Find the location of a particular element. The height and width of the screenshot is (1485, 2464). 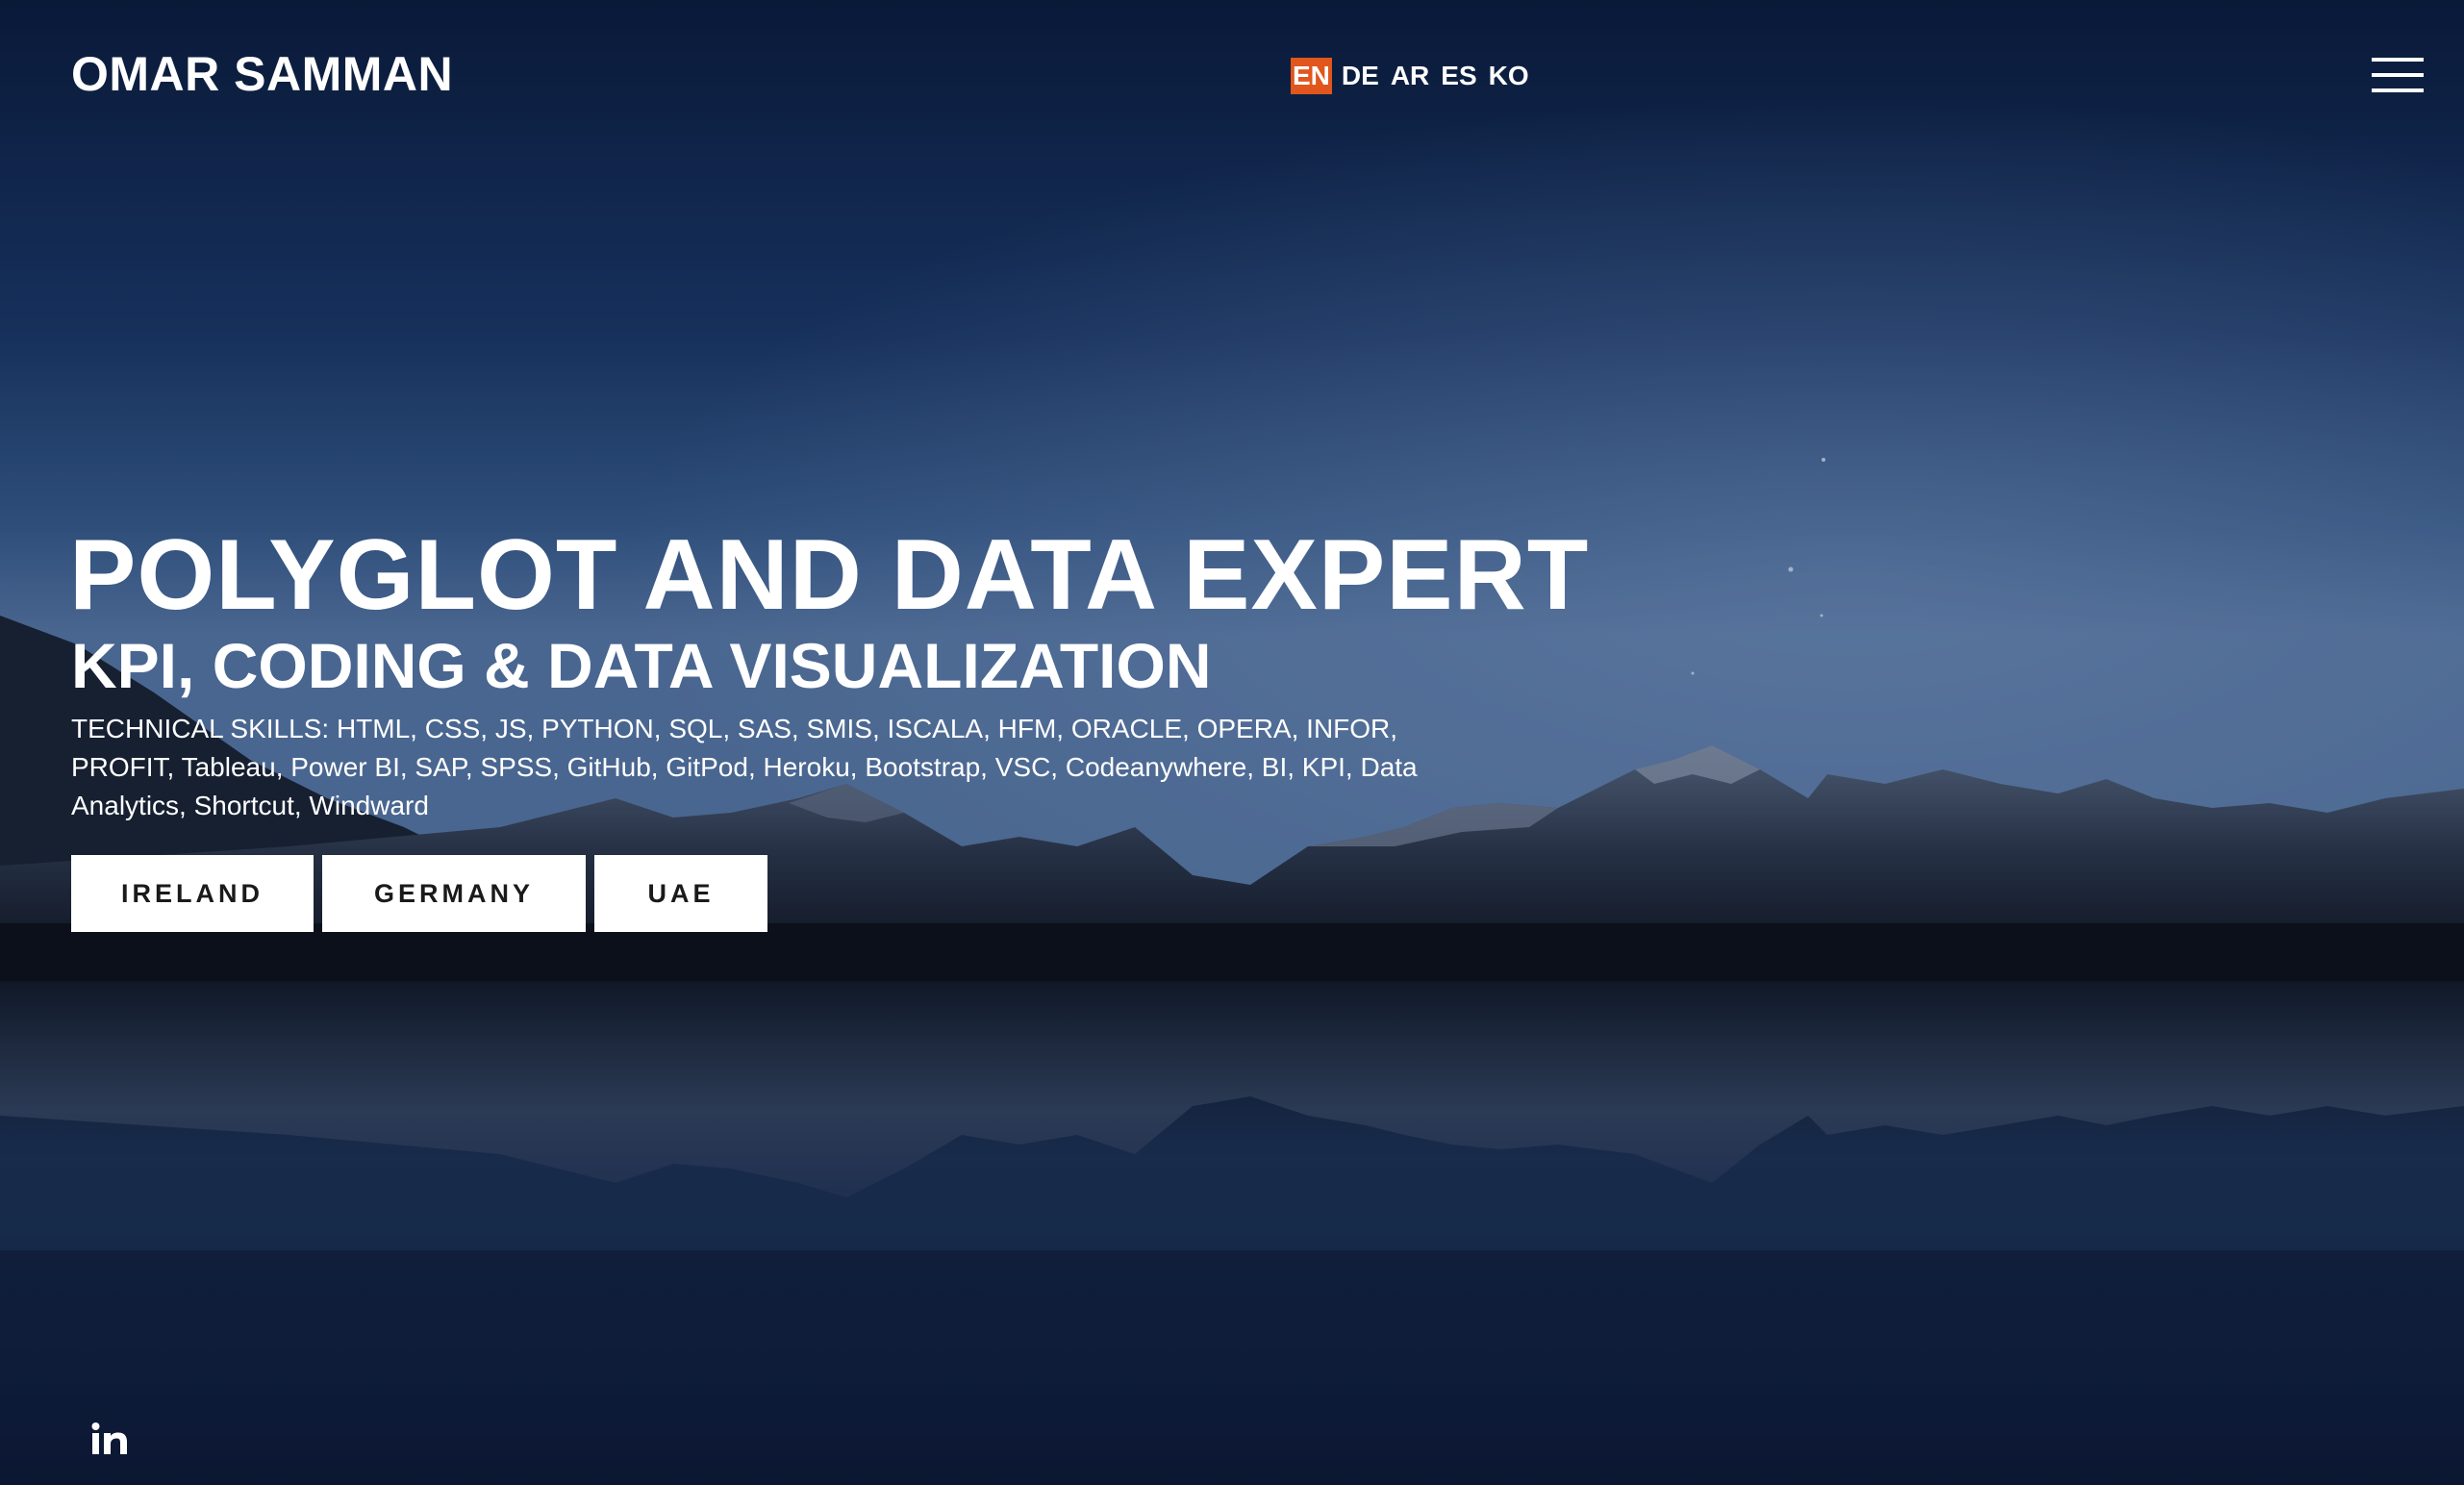

site-brand: OMAR SAMMAN is located at coordinates (262, 74).